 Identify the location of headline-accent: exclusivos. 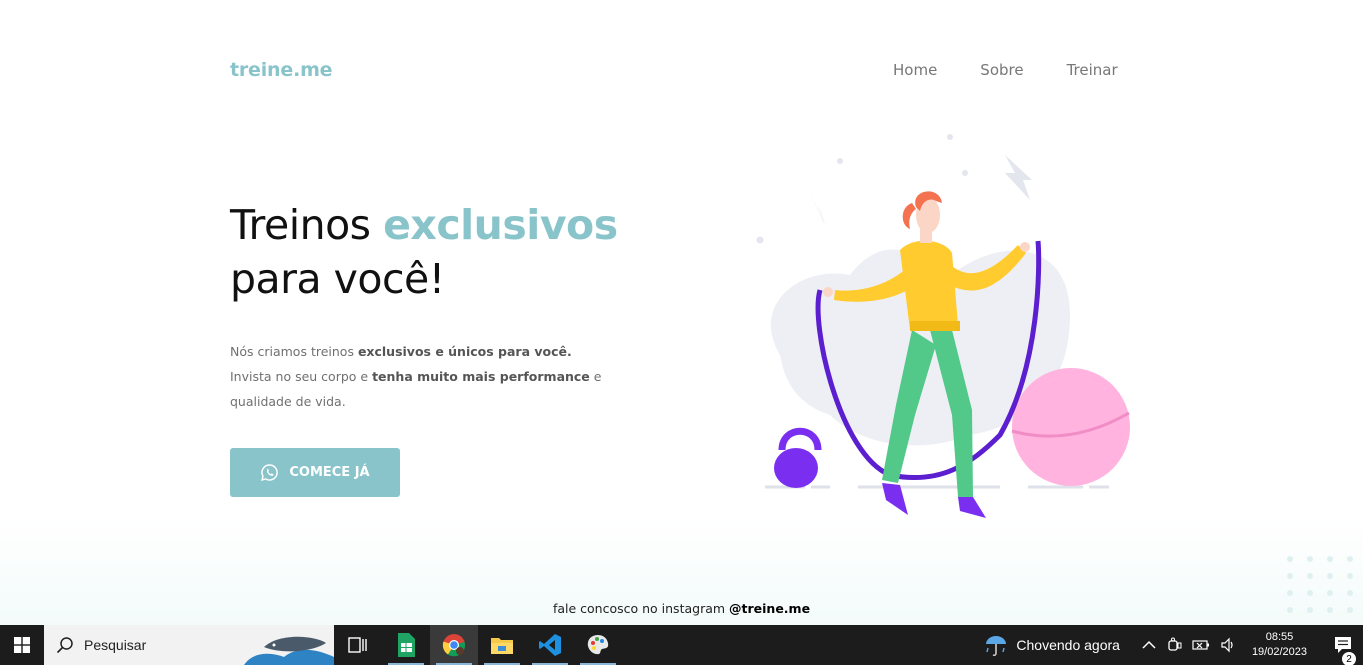
(500, 225).